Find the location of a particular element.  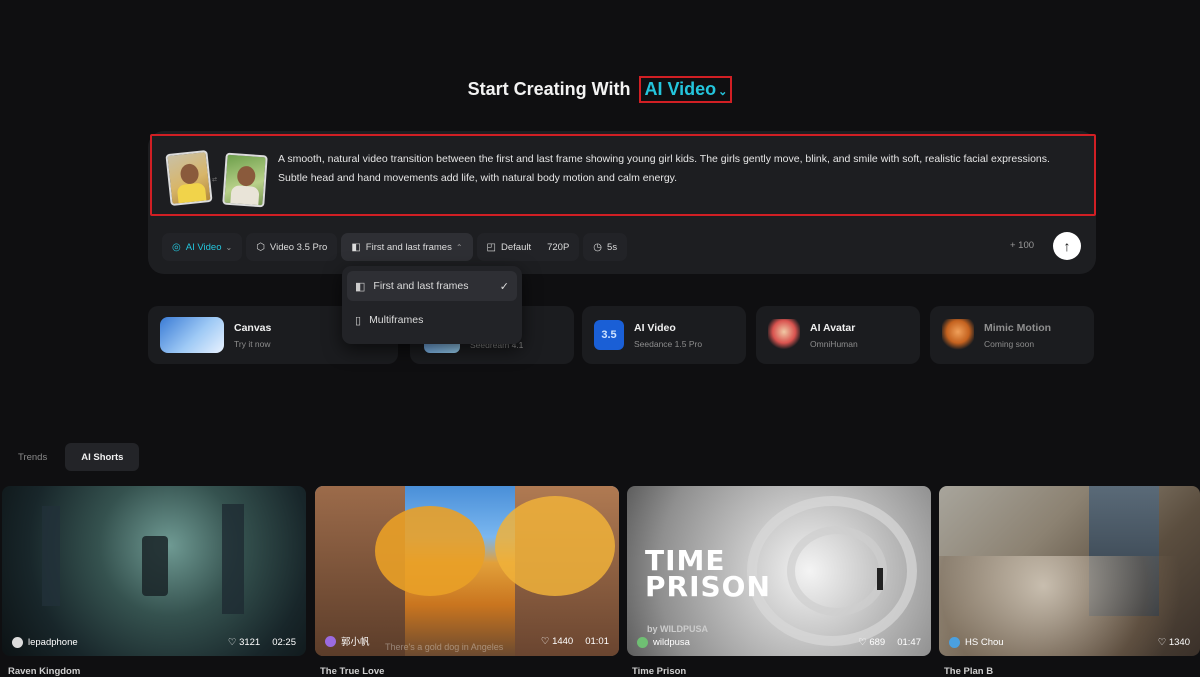

dropdown-item-label: First and last frames is located at coordinates (421, 286).